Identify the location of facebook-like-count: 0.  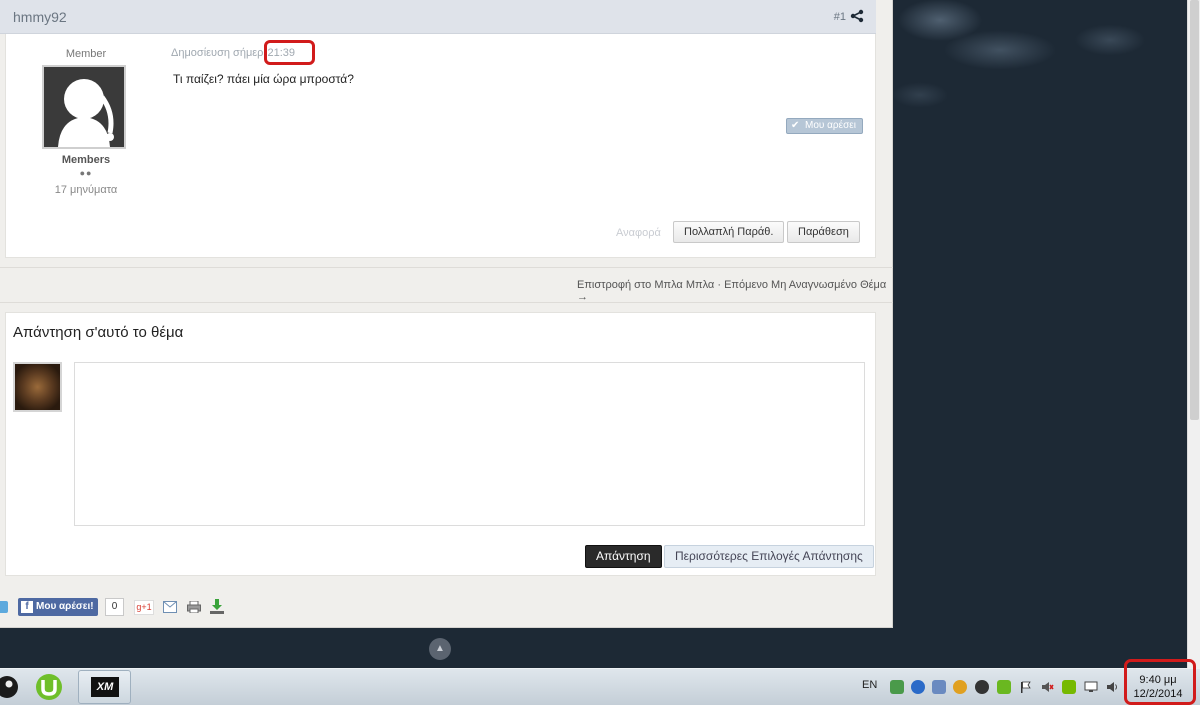
(114, 607).